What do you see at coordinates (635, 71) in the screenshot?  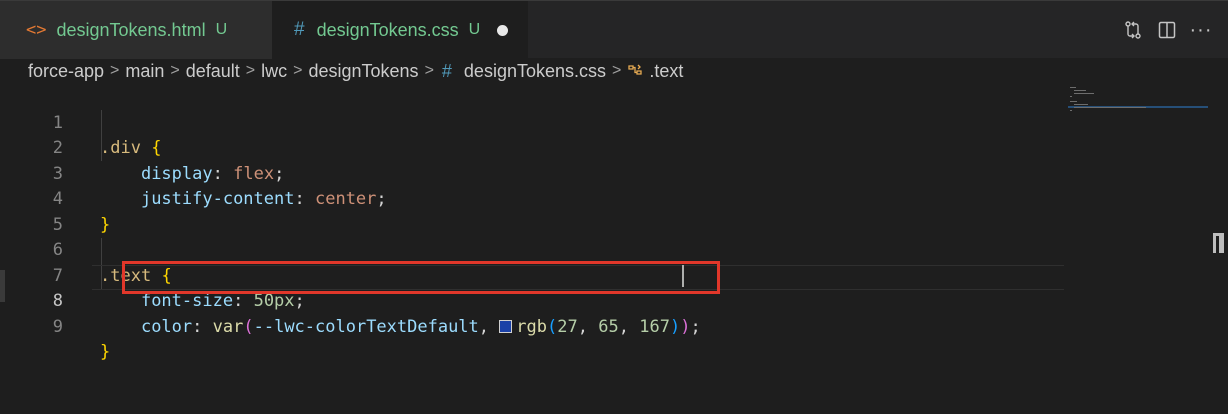 I see `symbol-class-icon` at bounding box center [635, 71].